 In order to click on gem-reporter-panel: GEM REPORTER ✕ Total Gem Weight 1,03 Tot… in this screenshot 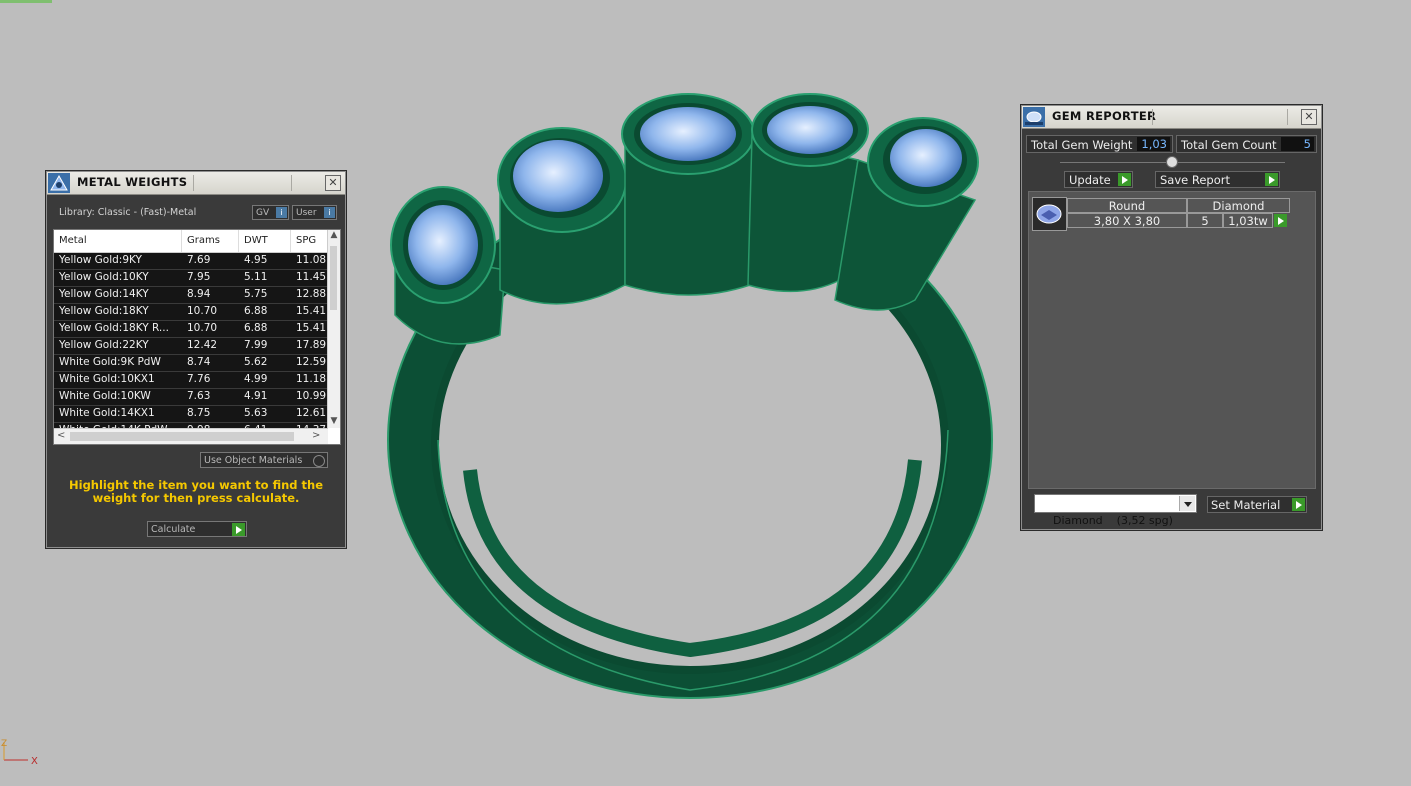, I will do `click(1171, 317)`.